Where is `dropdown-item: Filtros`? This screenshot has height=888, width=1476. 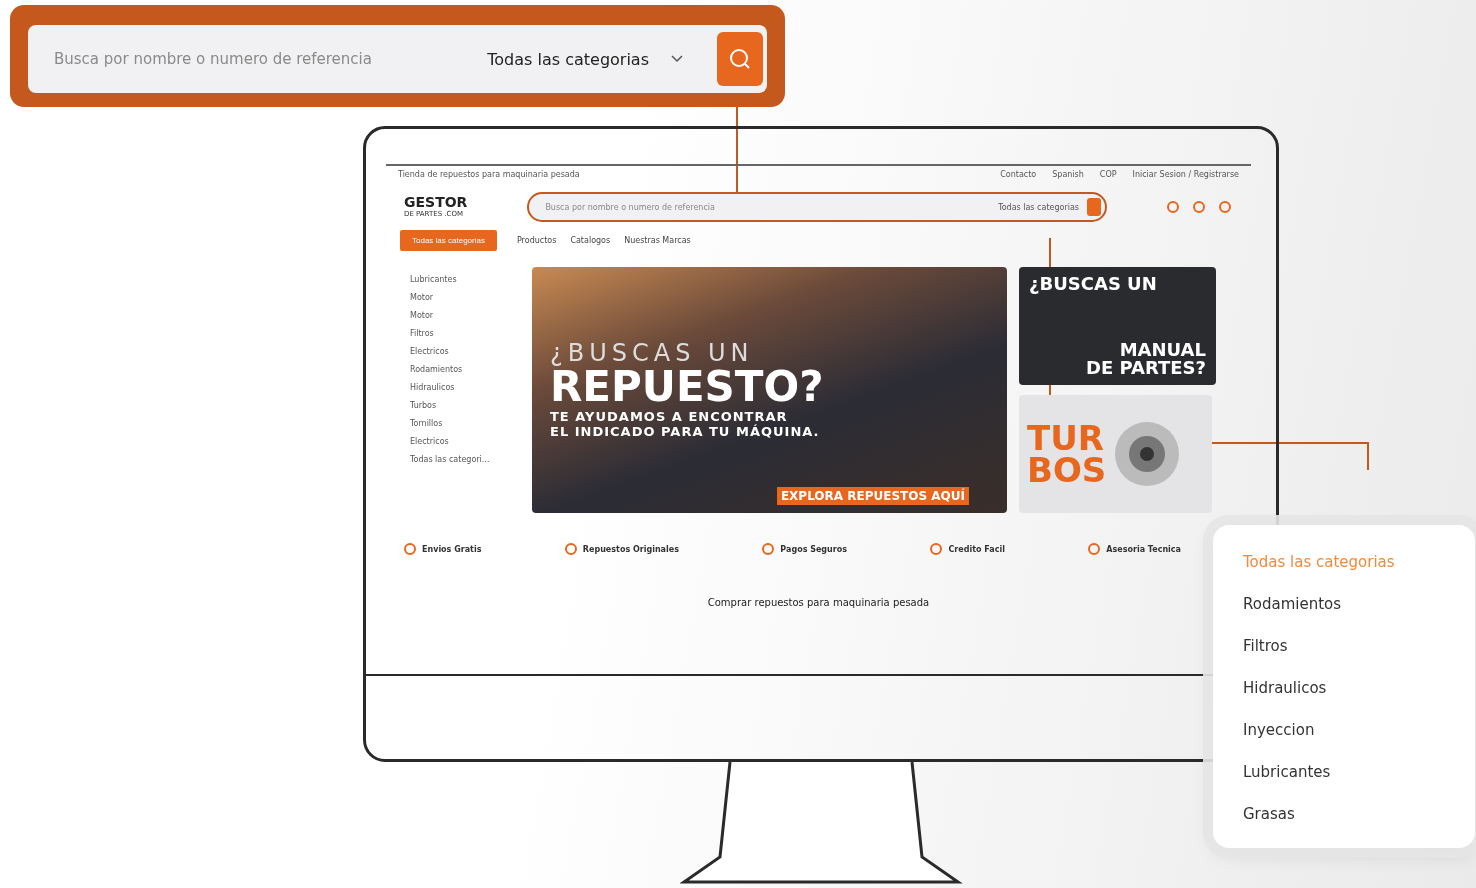 dropdown-item: Filtros is located at coordinates (1344, 646).